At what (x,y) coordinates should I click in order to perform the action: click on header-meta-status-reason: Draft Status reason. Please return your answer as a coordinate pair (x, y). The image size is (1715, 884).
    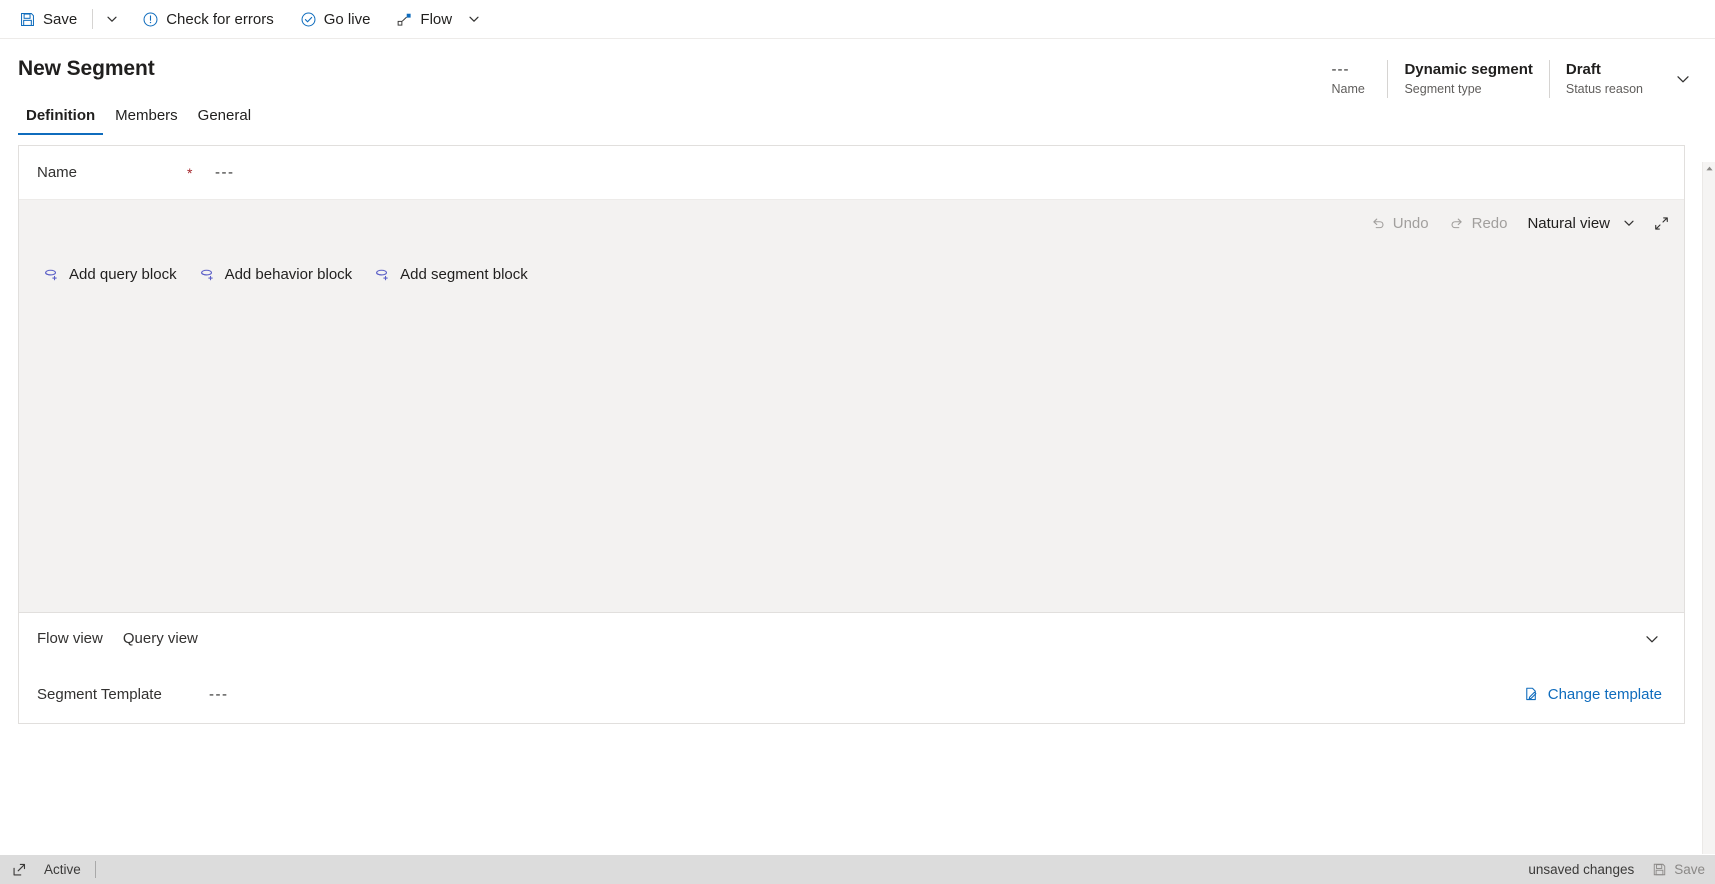
    Looking at the image, I should click on (1603, 79).